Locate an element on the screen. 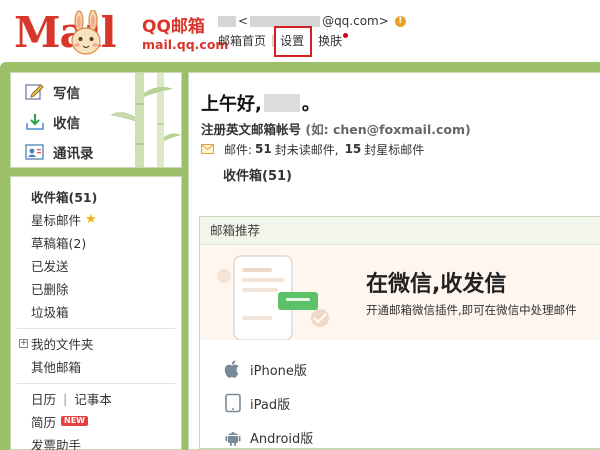  folder-starred-label: 星标邮件 is located at coordinates (56, 220).